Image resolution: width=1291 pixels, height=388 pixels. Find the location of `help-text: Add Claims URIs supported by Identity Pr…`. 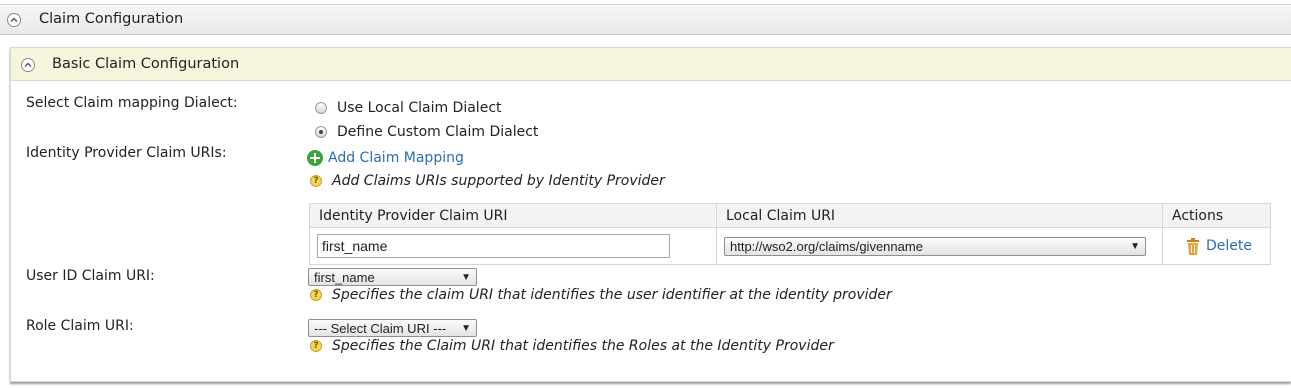

help-text: Add Claims URIs supported by Identity Pr… is located at coordinates (498, 181).